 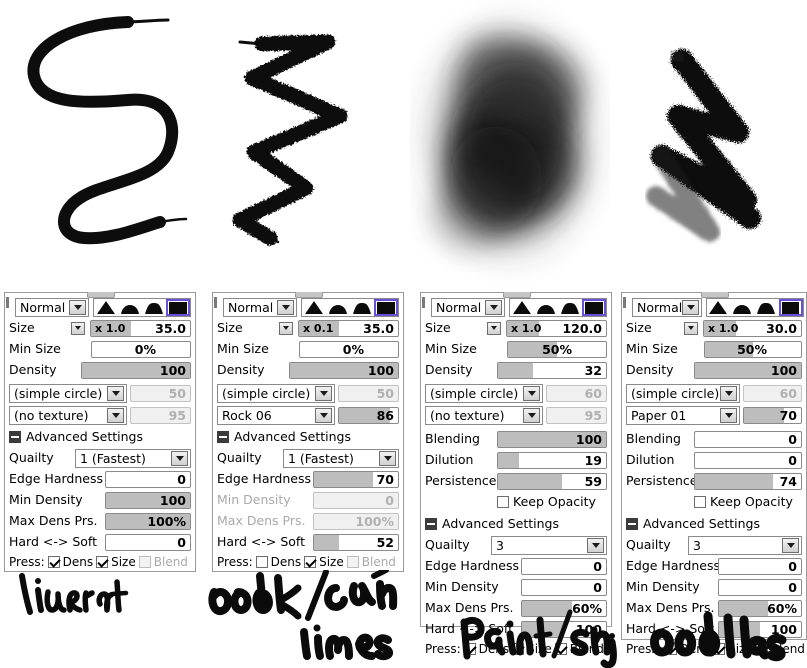 What do you see at coordinates (552, 439) in the screenshot?
I see `blending-slider: 100` at bounding box center [552, 439].